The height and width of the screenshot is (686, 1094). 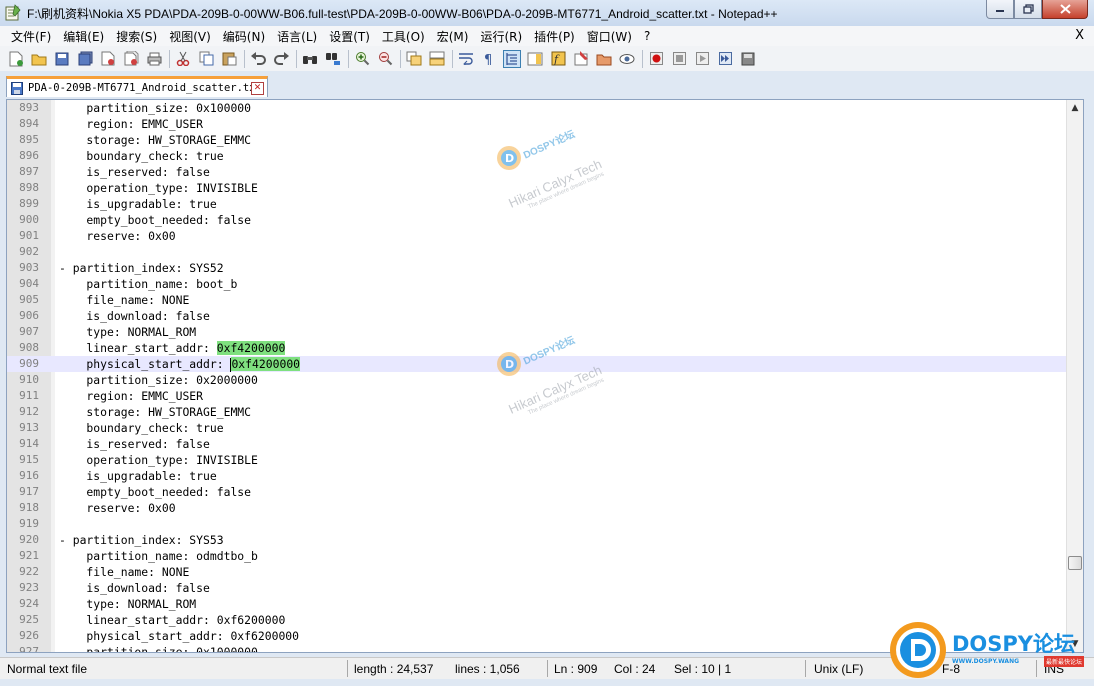 I want to click on menu-settings: 设置(T), so click(x=349, y=36).